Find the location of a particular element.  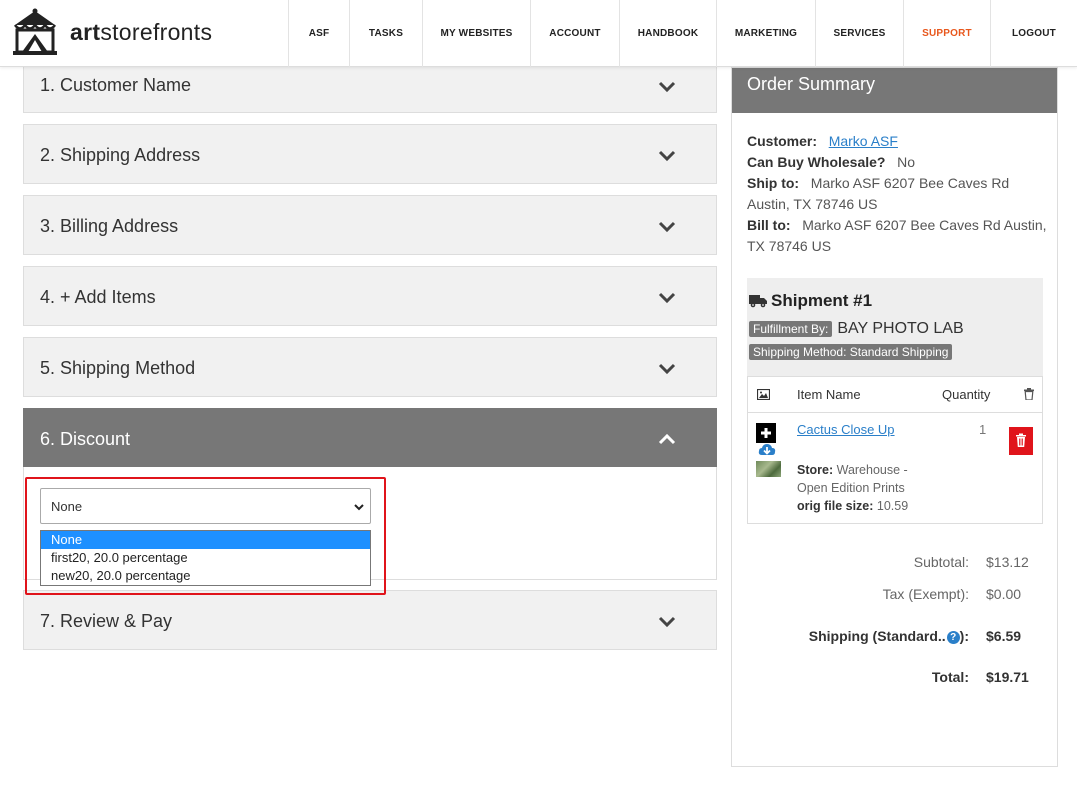

customer-link: Marko ASF is located at coordinates (863, 141).